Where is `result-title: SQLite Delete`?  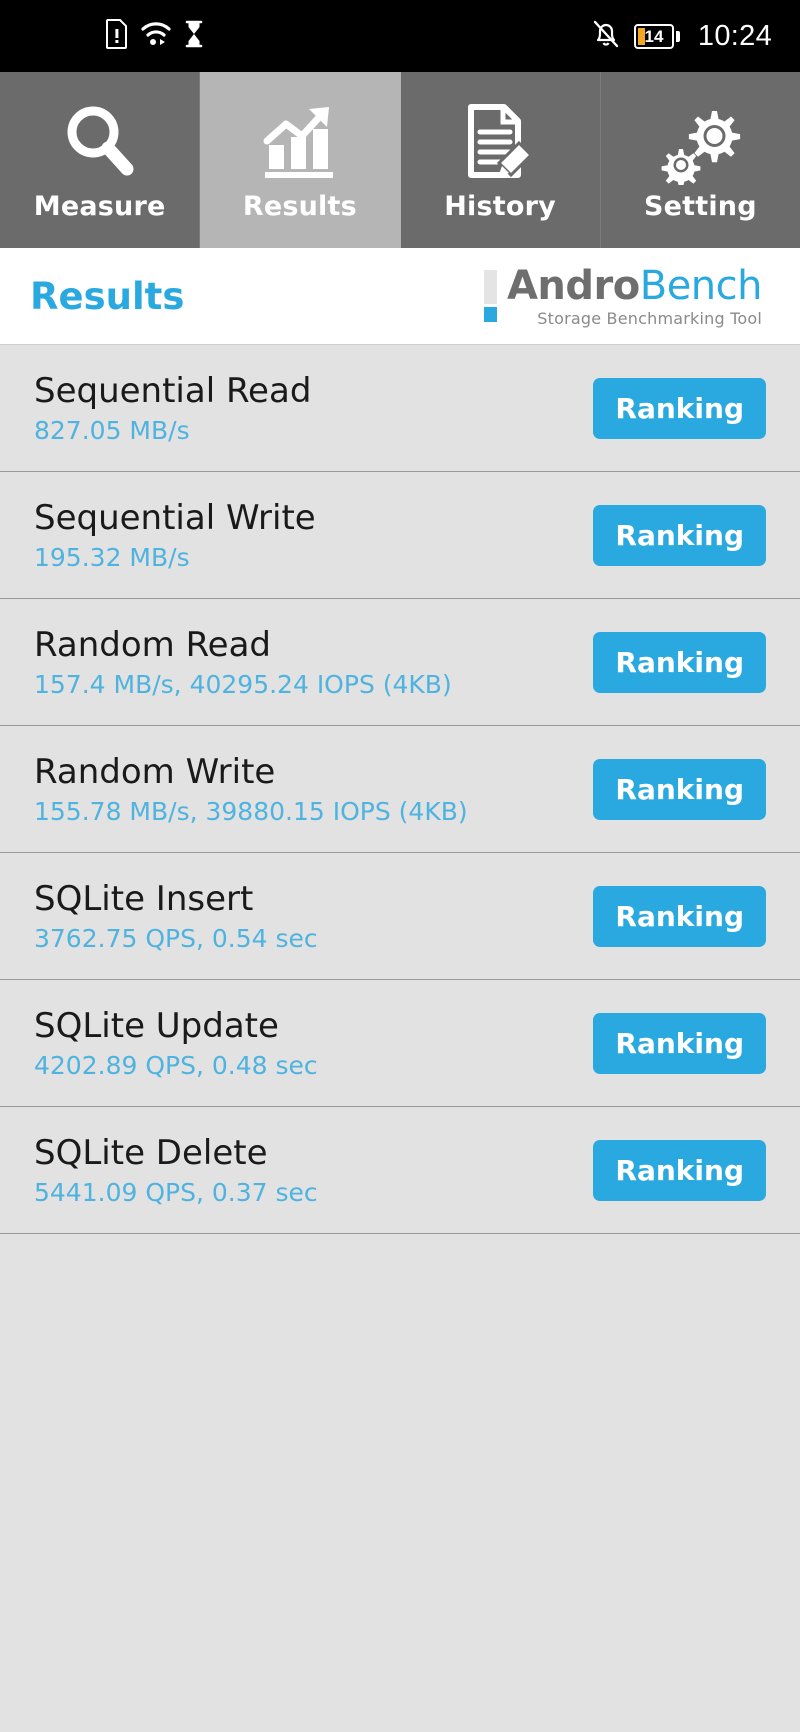 result-title: SQLite Delete is located at coordinates (151, 1153).